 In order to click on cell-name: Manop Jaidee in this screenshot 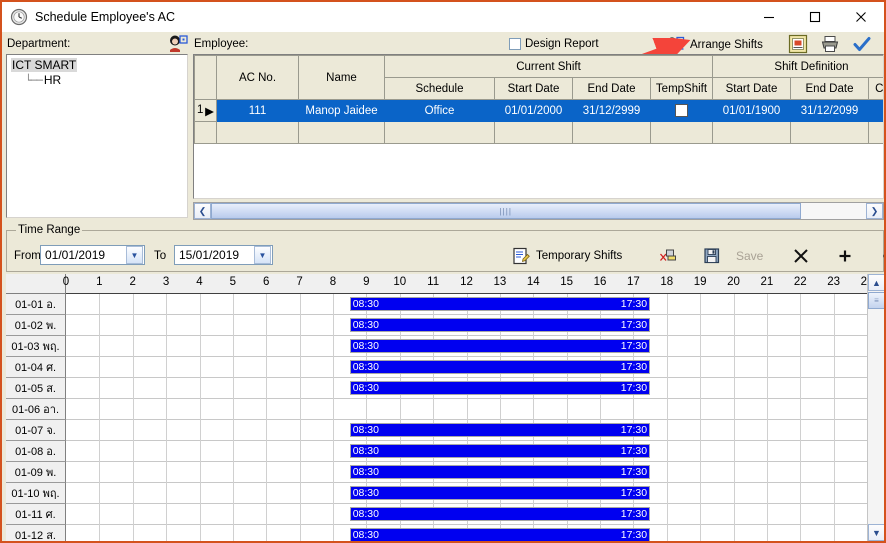, I will do `click(341, 110)`.